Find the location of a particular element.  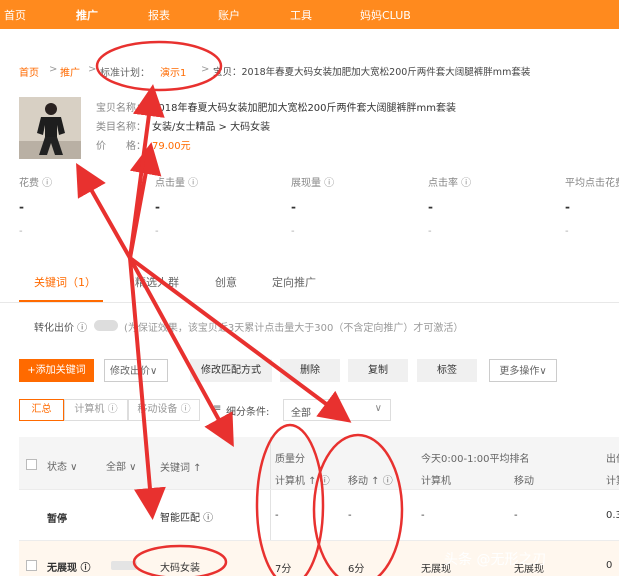

segment-summary: 汇总 is located at coordinates (41, 410).